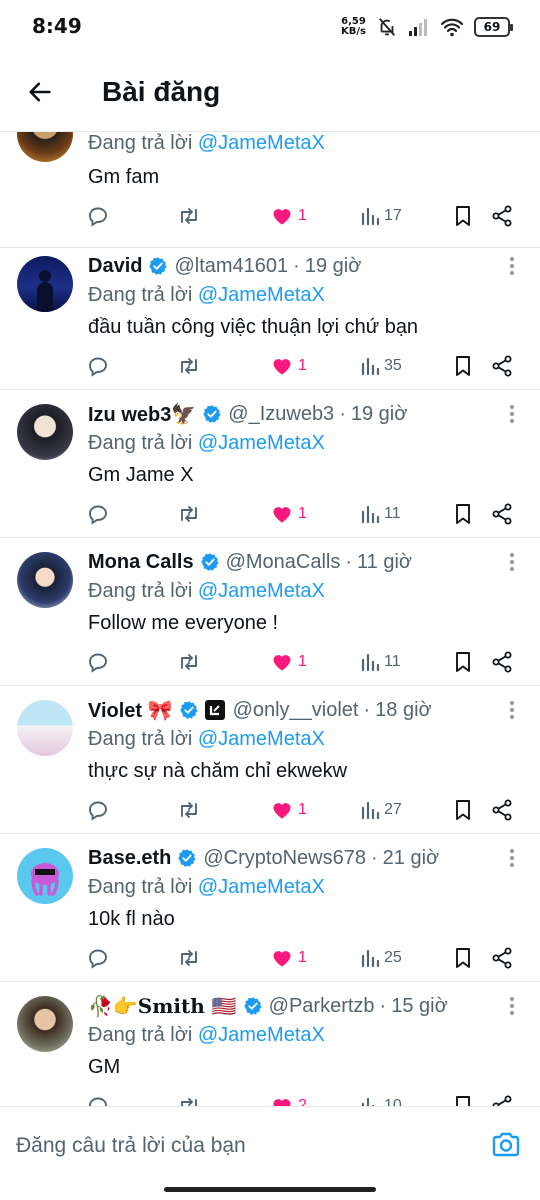  What do you see at coordinates (296, 710) in the screenshot?
I see `author-handle: @only__violet` at bounding box center [296, 710].